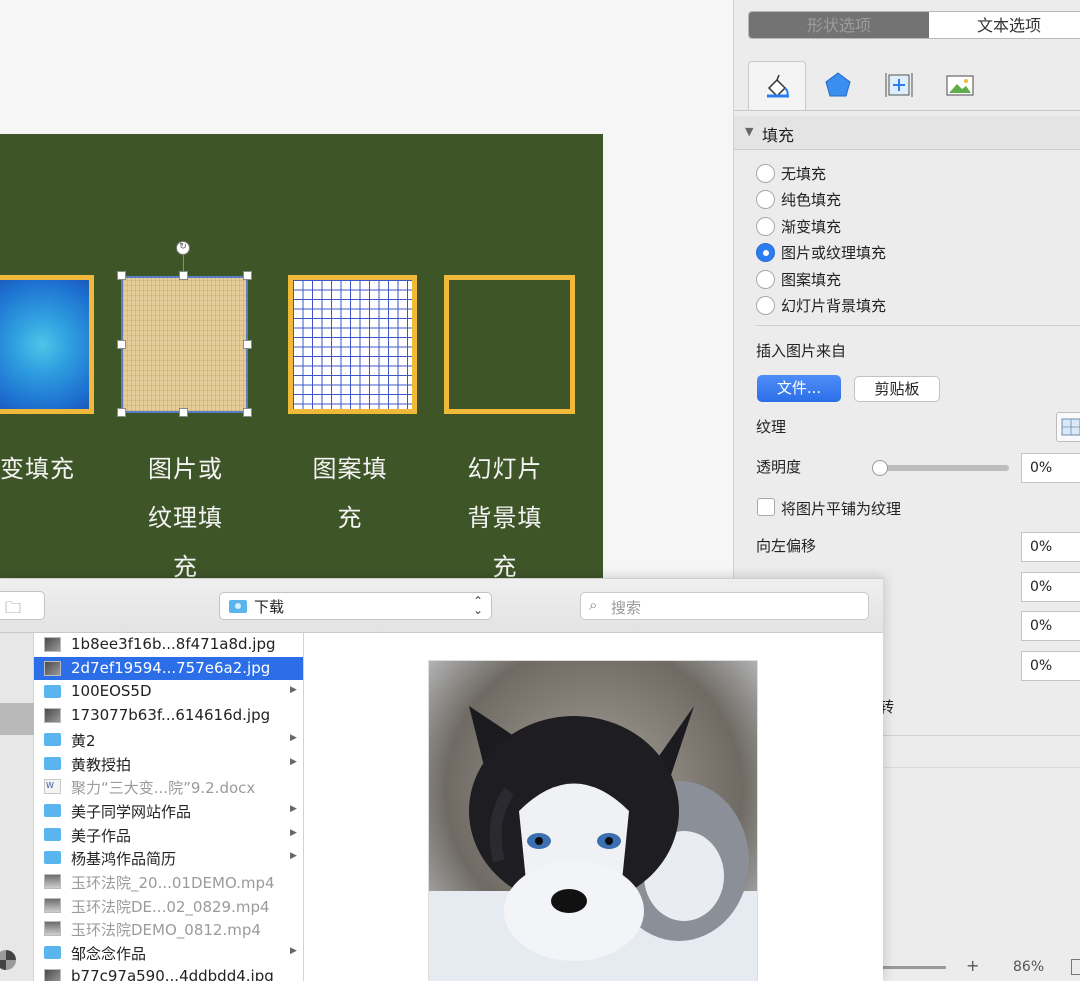  I want to click on file-name: 邹念念作品, so click(109, 954).